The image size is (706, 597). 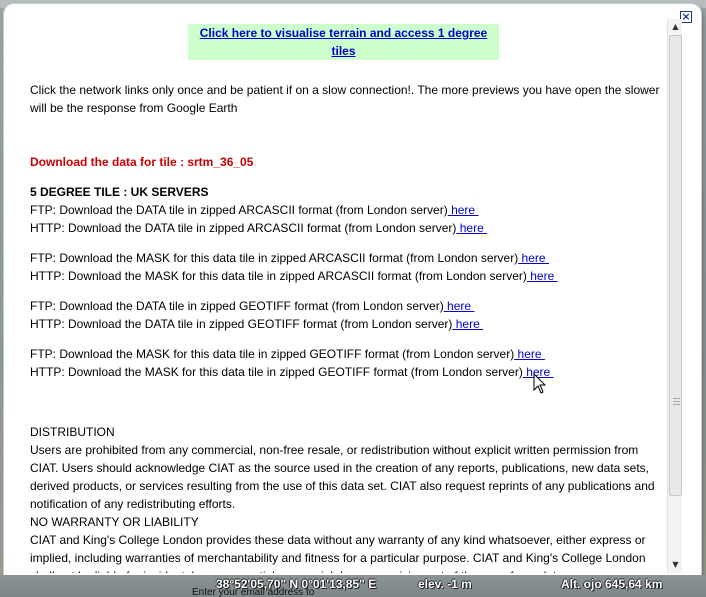 What do you see at coordinates (676, 401) in the screenshot?
I see `grip-icon` at bounding box center [676, 401].